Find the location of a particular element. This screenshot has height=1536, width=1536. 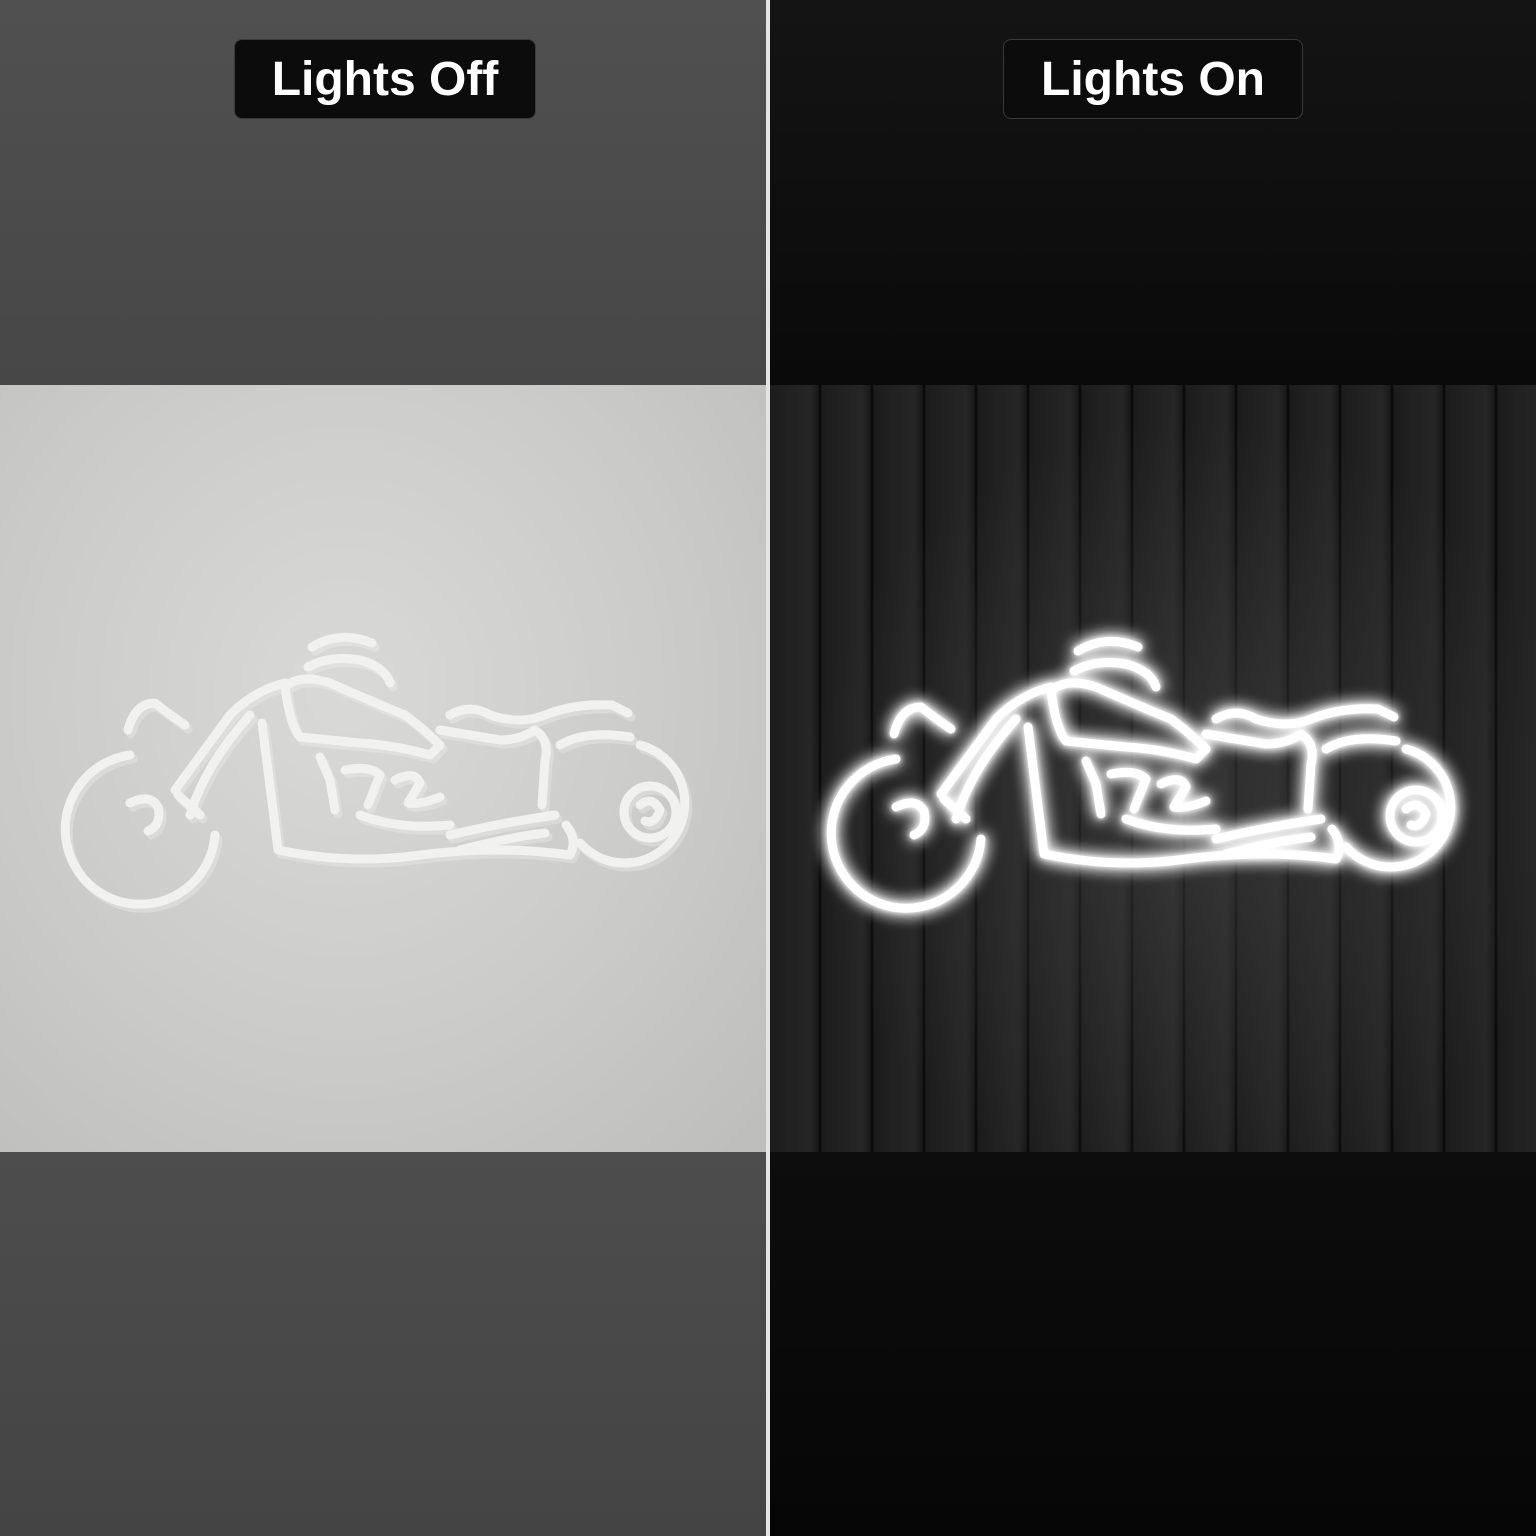

lights-off-label: Lights Off is located at coordinates (385, 79).